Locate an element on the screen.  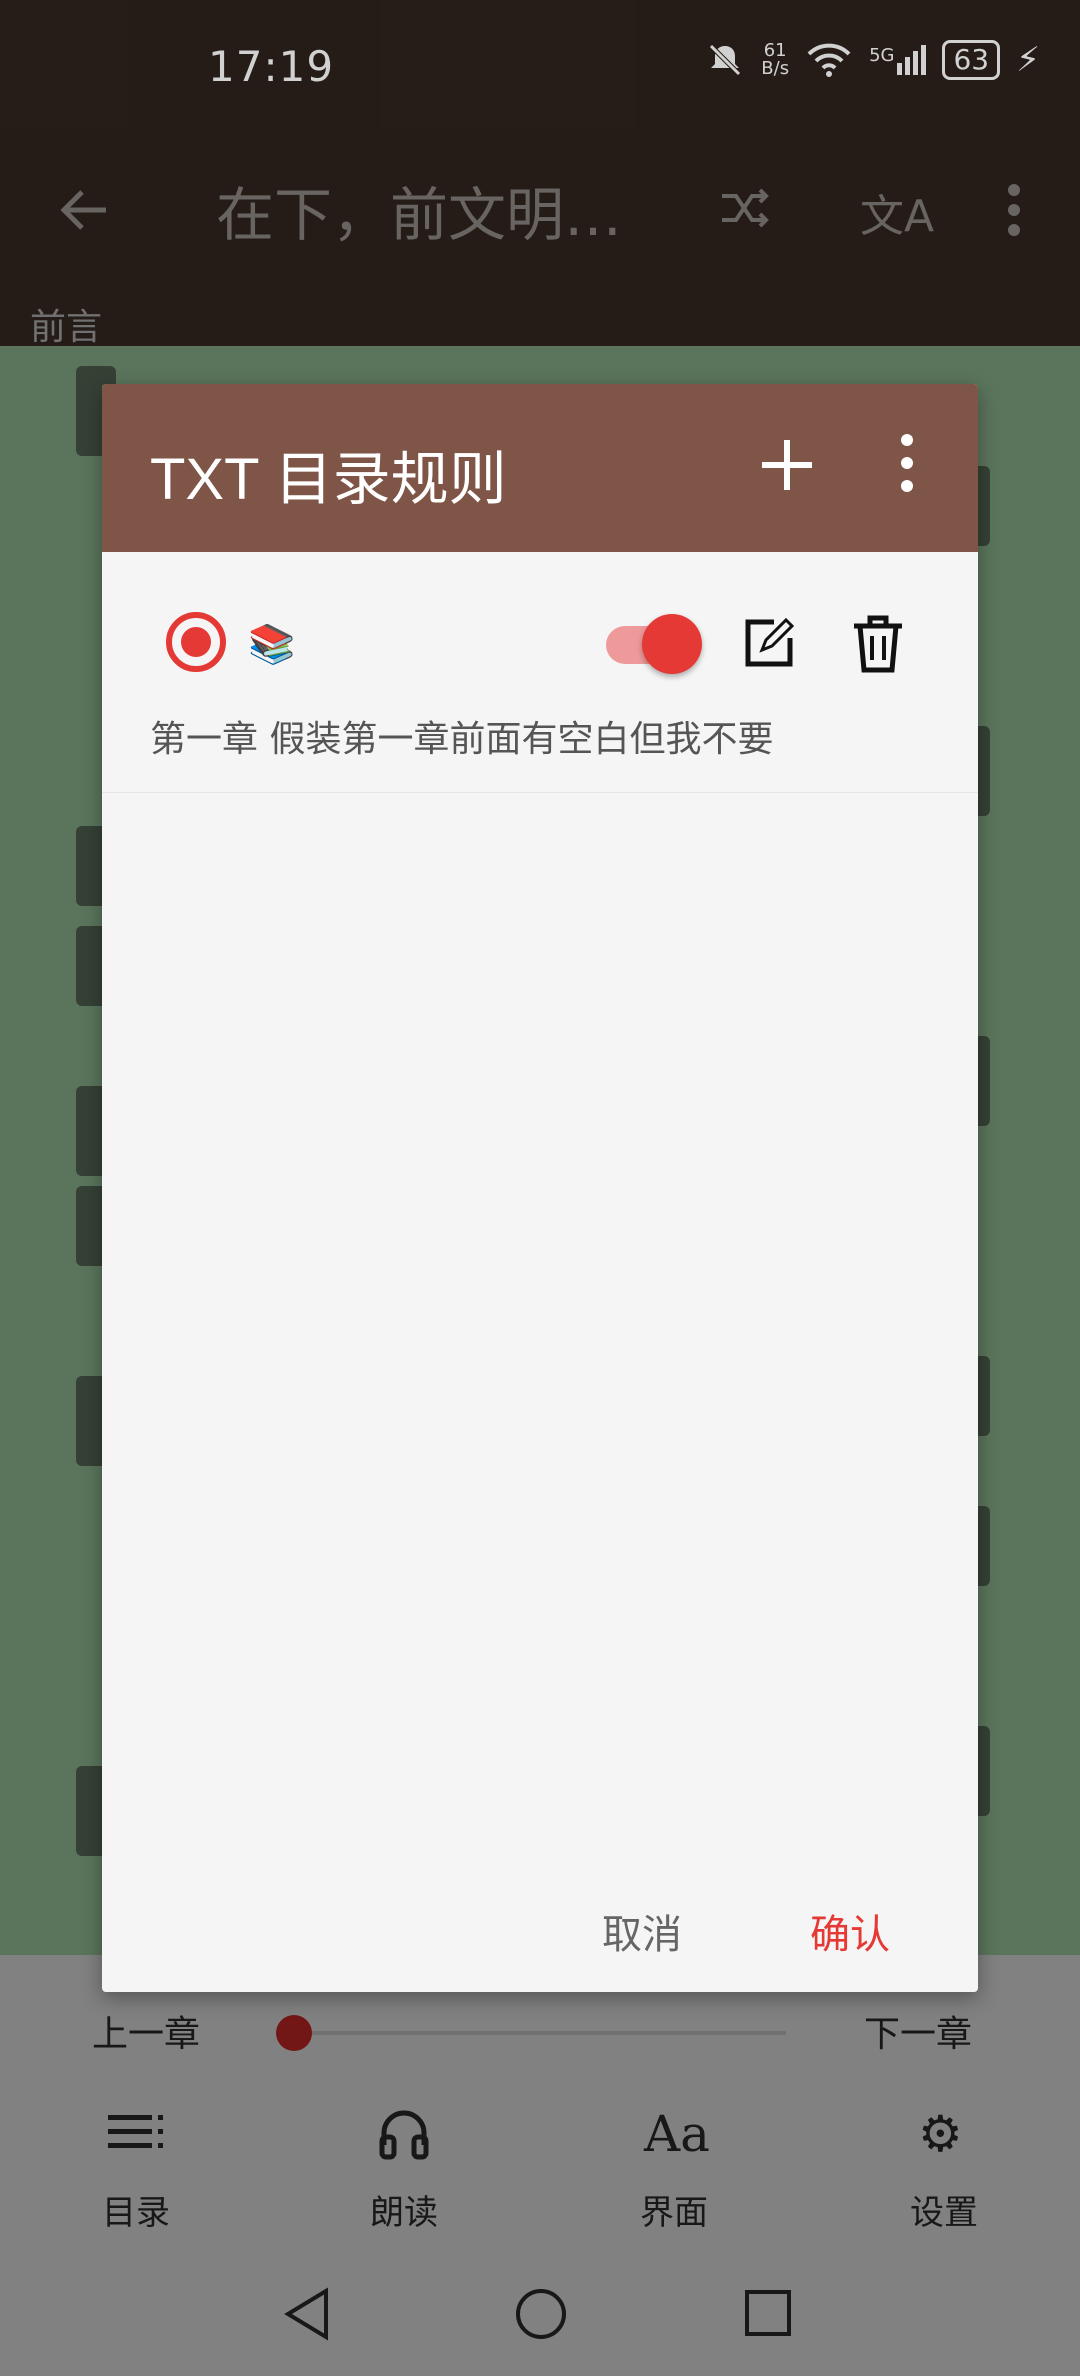
confirm-button: 确认 is located at coordinates (850, 1931).